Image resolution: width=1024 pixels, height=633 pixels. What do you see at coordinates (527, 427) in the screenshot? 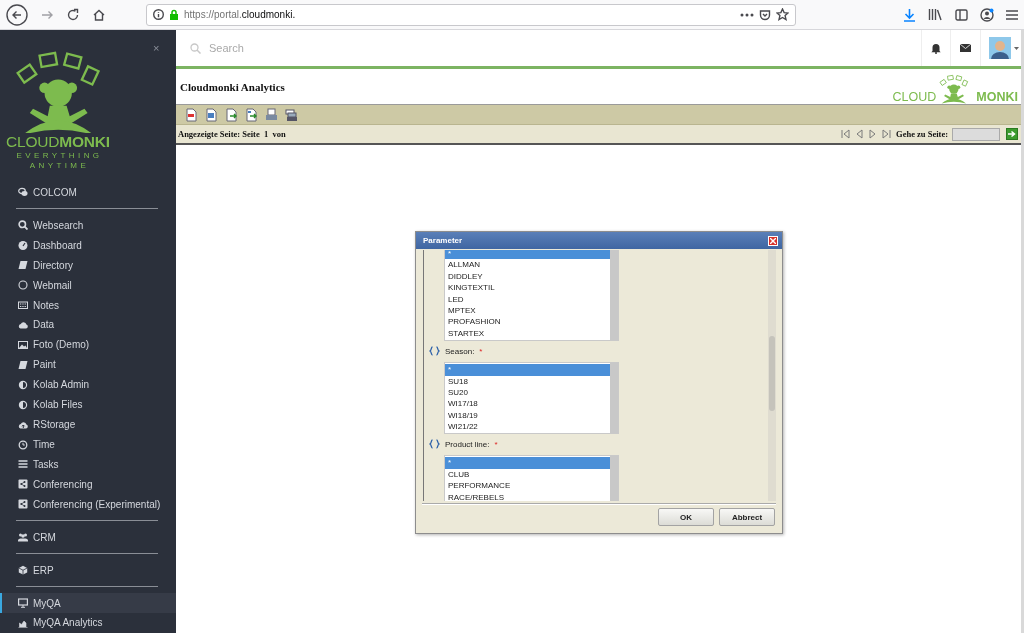
I see `list-option: WI21/22` at bounding box center [527, 427].